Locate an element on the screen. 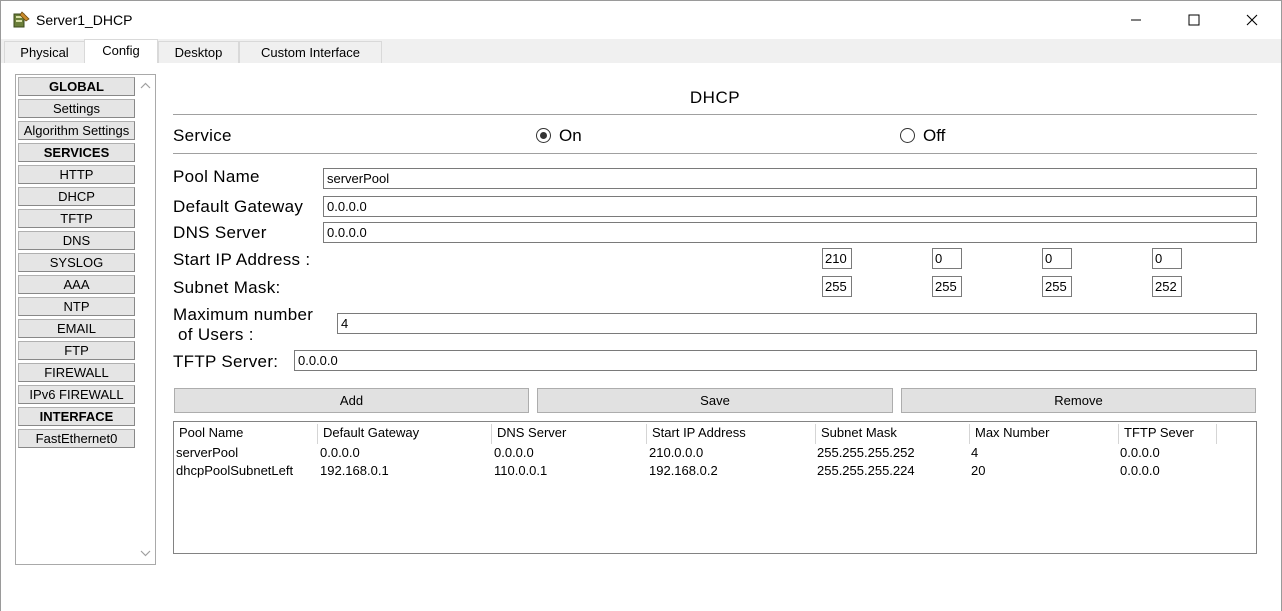 This screenshot has width=1282, height=611. maximize-button is located at coordinates (1194, 20).